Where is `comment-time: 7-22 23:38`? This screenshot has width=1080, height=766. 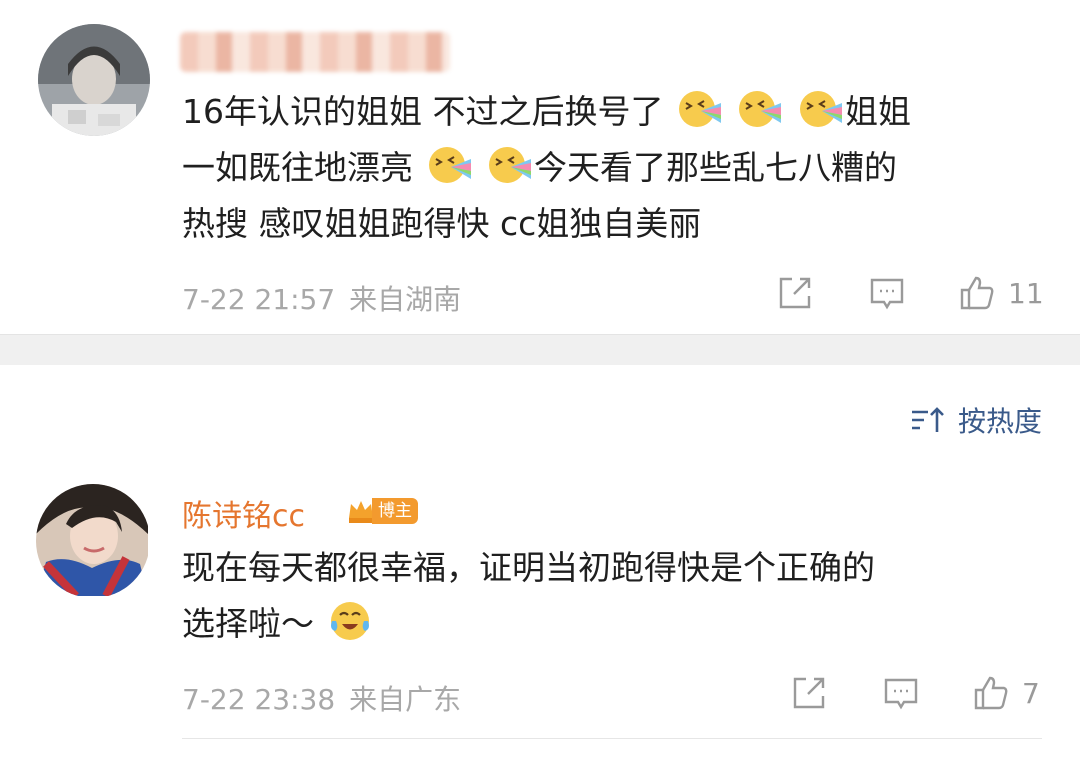
comment-time: 7-22 23:38 is located at coordinates (259, 699).